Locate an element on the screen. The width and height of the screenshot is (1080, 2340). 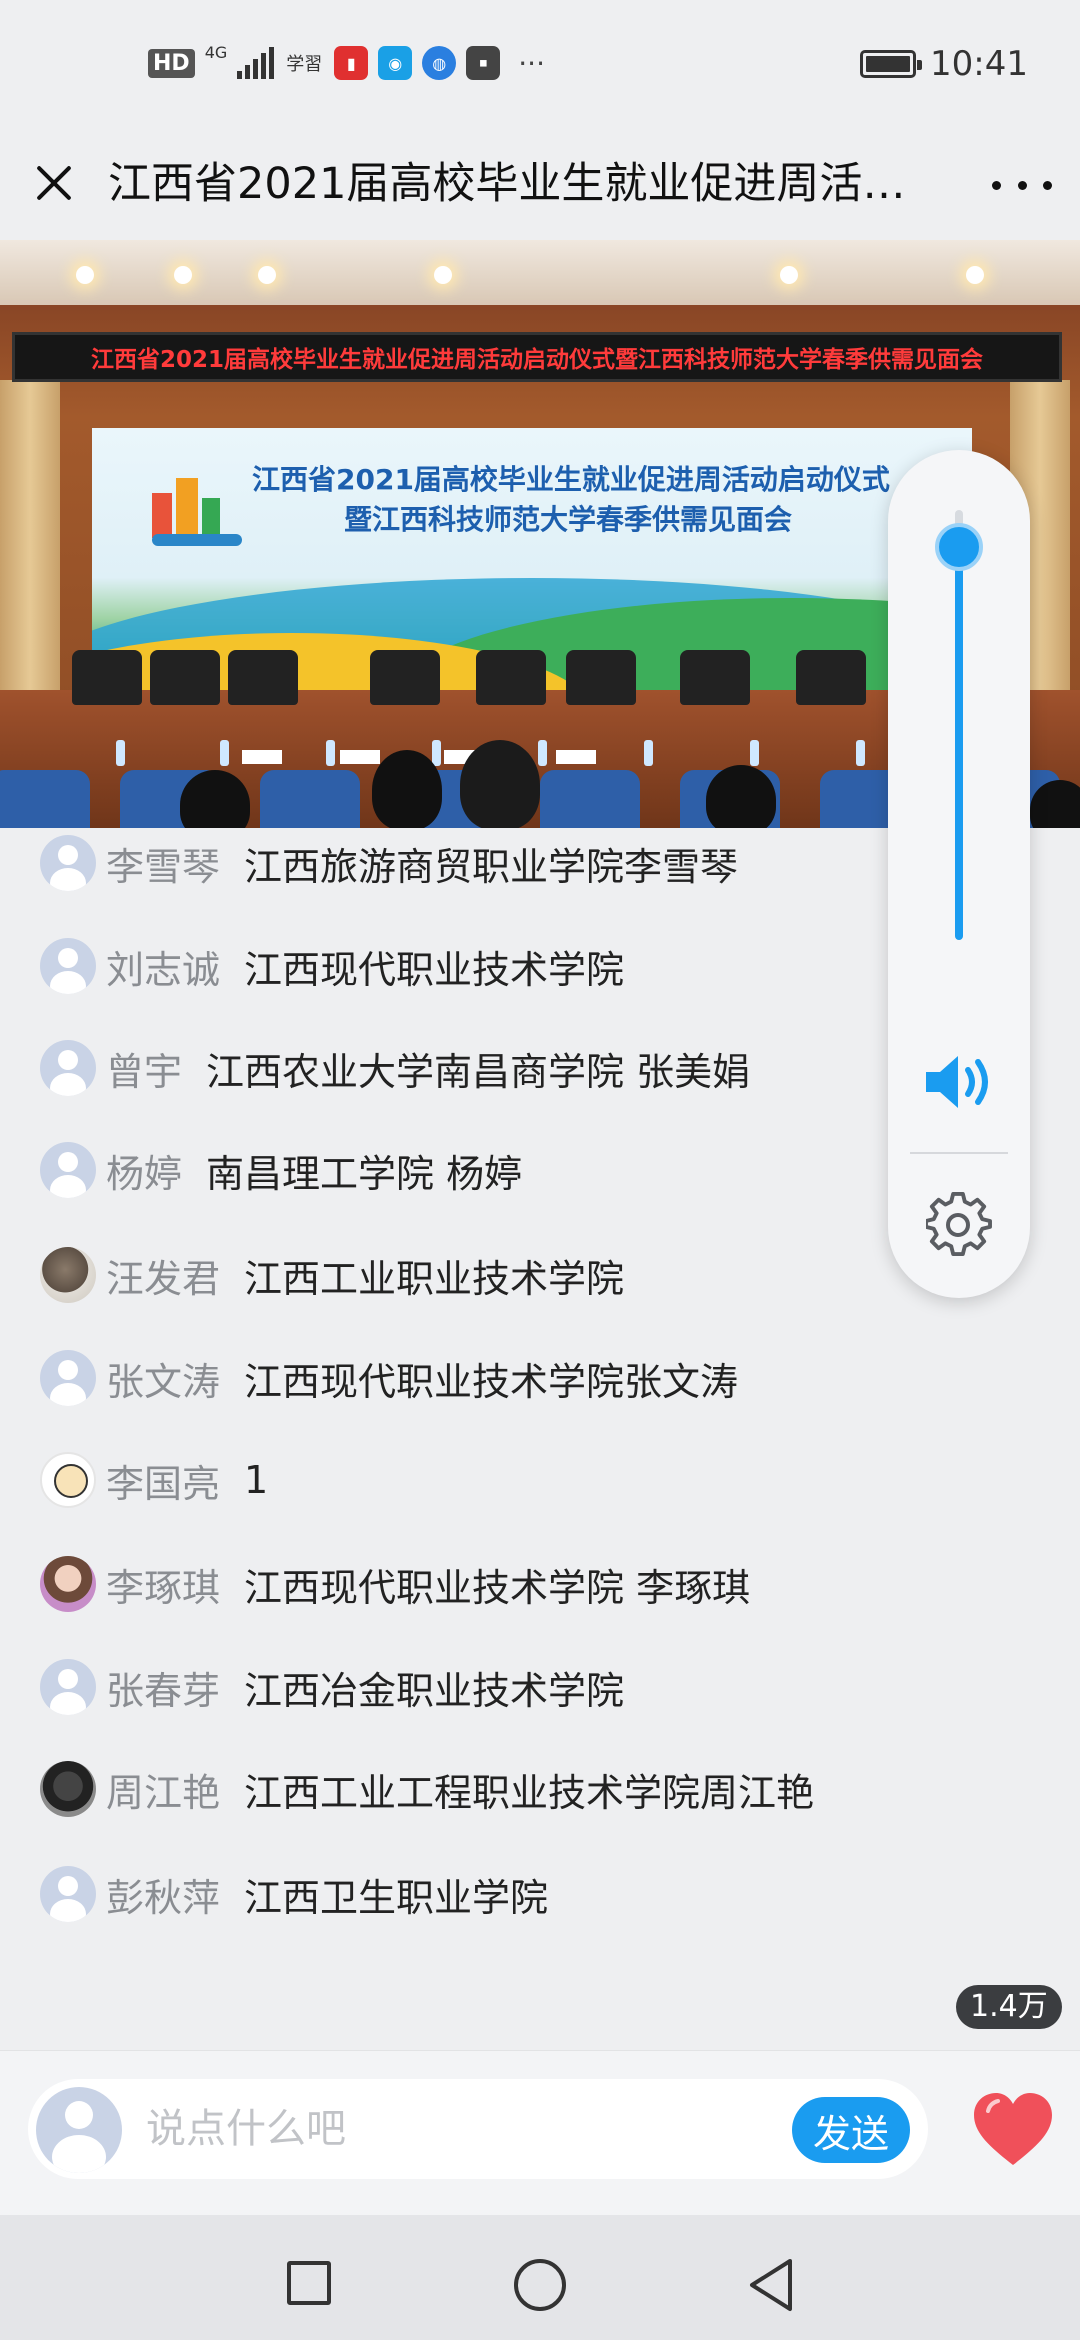
comment-input is located at coordinates (426, 2129).